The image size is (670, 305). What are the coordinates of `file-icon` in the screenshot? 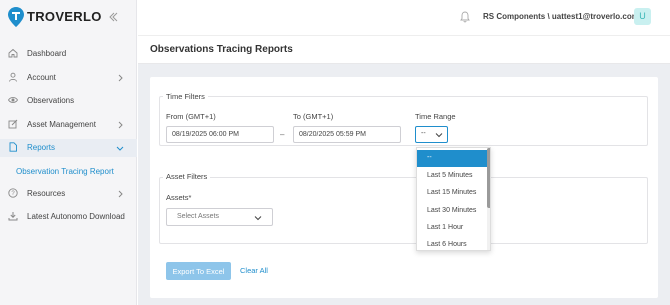 It's located at (13, 147).